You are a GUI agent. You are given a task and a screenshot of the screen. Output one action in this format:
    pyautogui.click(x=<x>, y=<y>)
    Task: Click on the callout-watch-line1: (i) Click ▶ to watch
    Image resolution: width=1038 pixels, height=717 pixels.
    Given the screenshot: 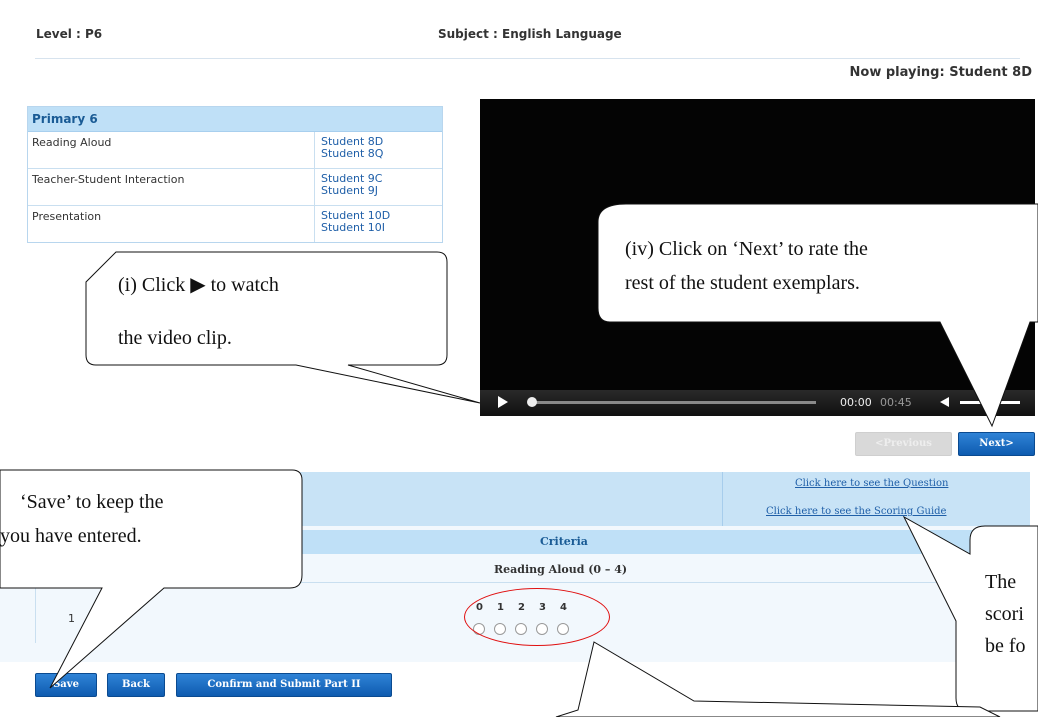 What is the action you would take?
    pyautogui.click(x=198, y=285)
    